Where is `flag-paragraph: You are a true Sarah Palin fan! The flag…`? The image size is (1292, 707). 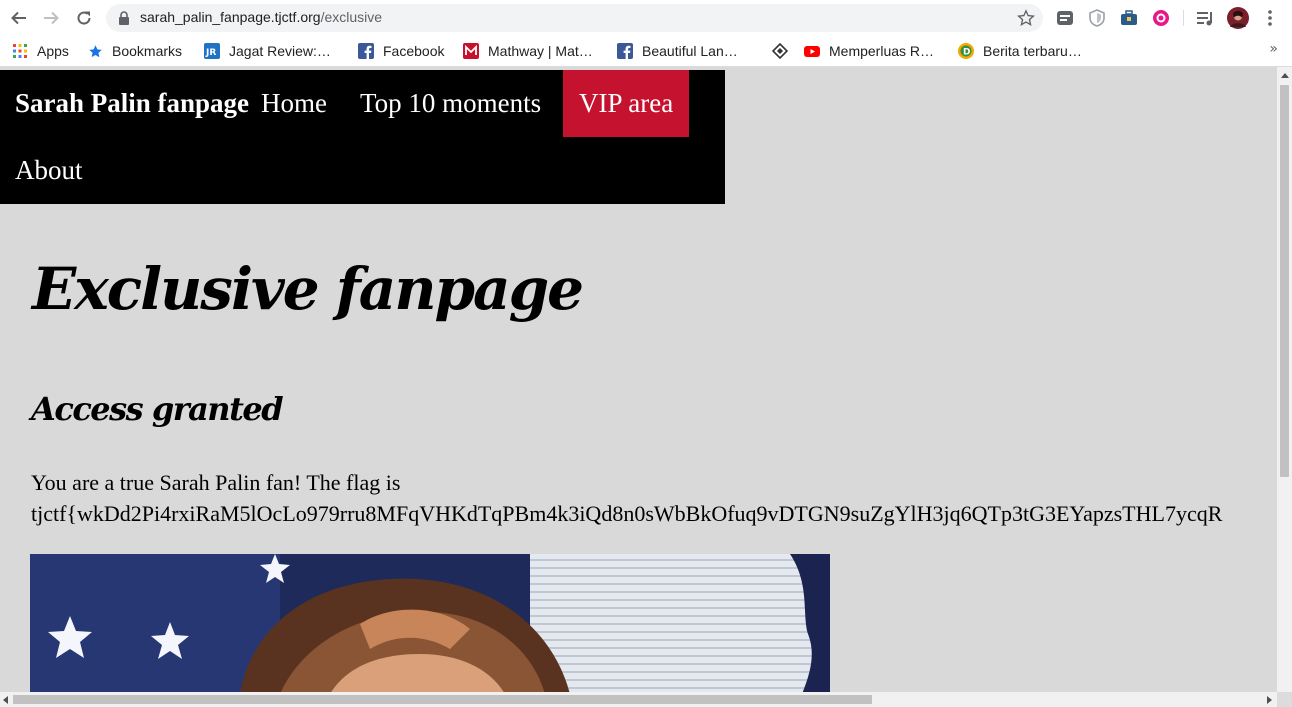 flag-paragraph: You are a true Sarah Palin fan! The flag… is located at coordinates (626, 498).